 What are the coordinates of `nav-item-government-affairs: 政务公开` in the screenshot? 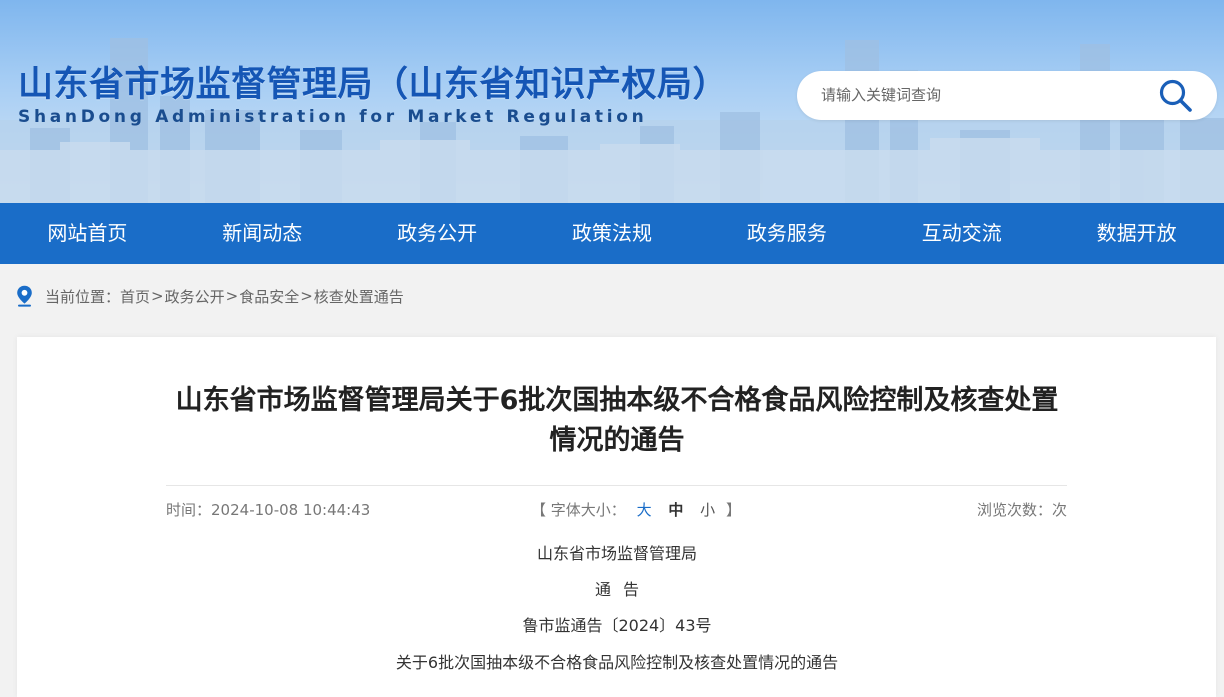 It's located at (437, 233).